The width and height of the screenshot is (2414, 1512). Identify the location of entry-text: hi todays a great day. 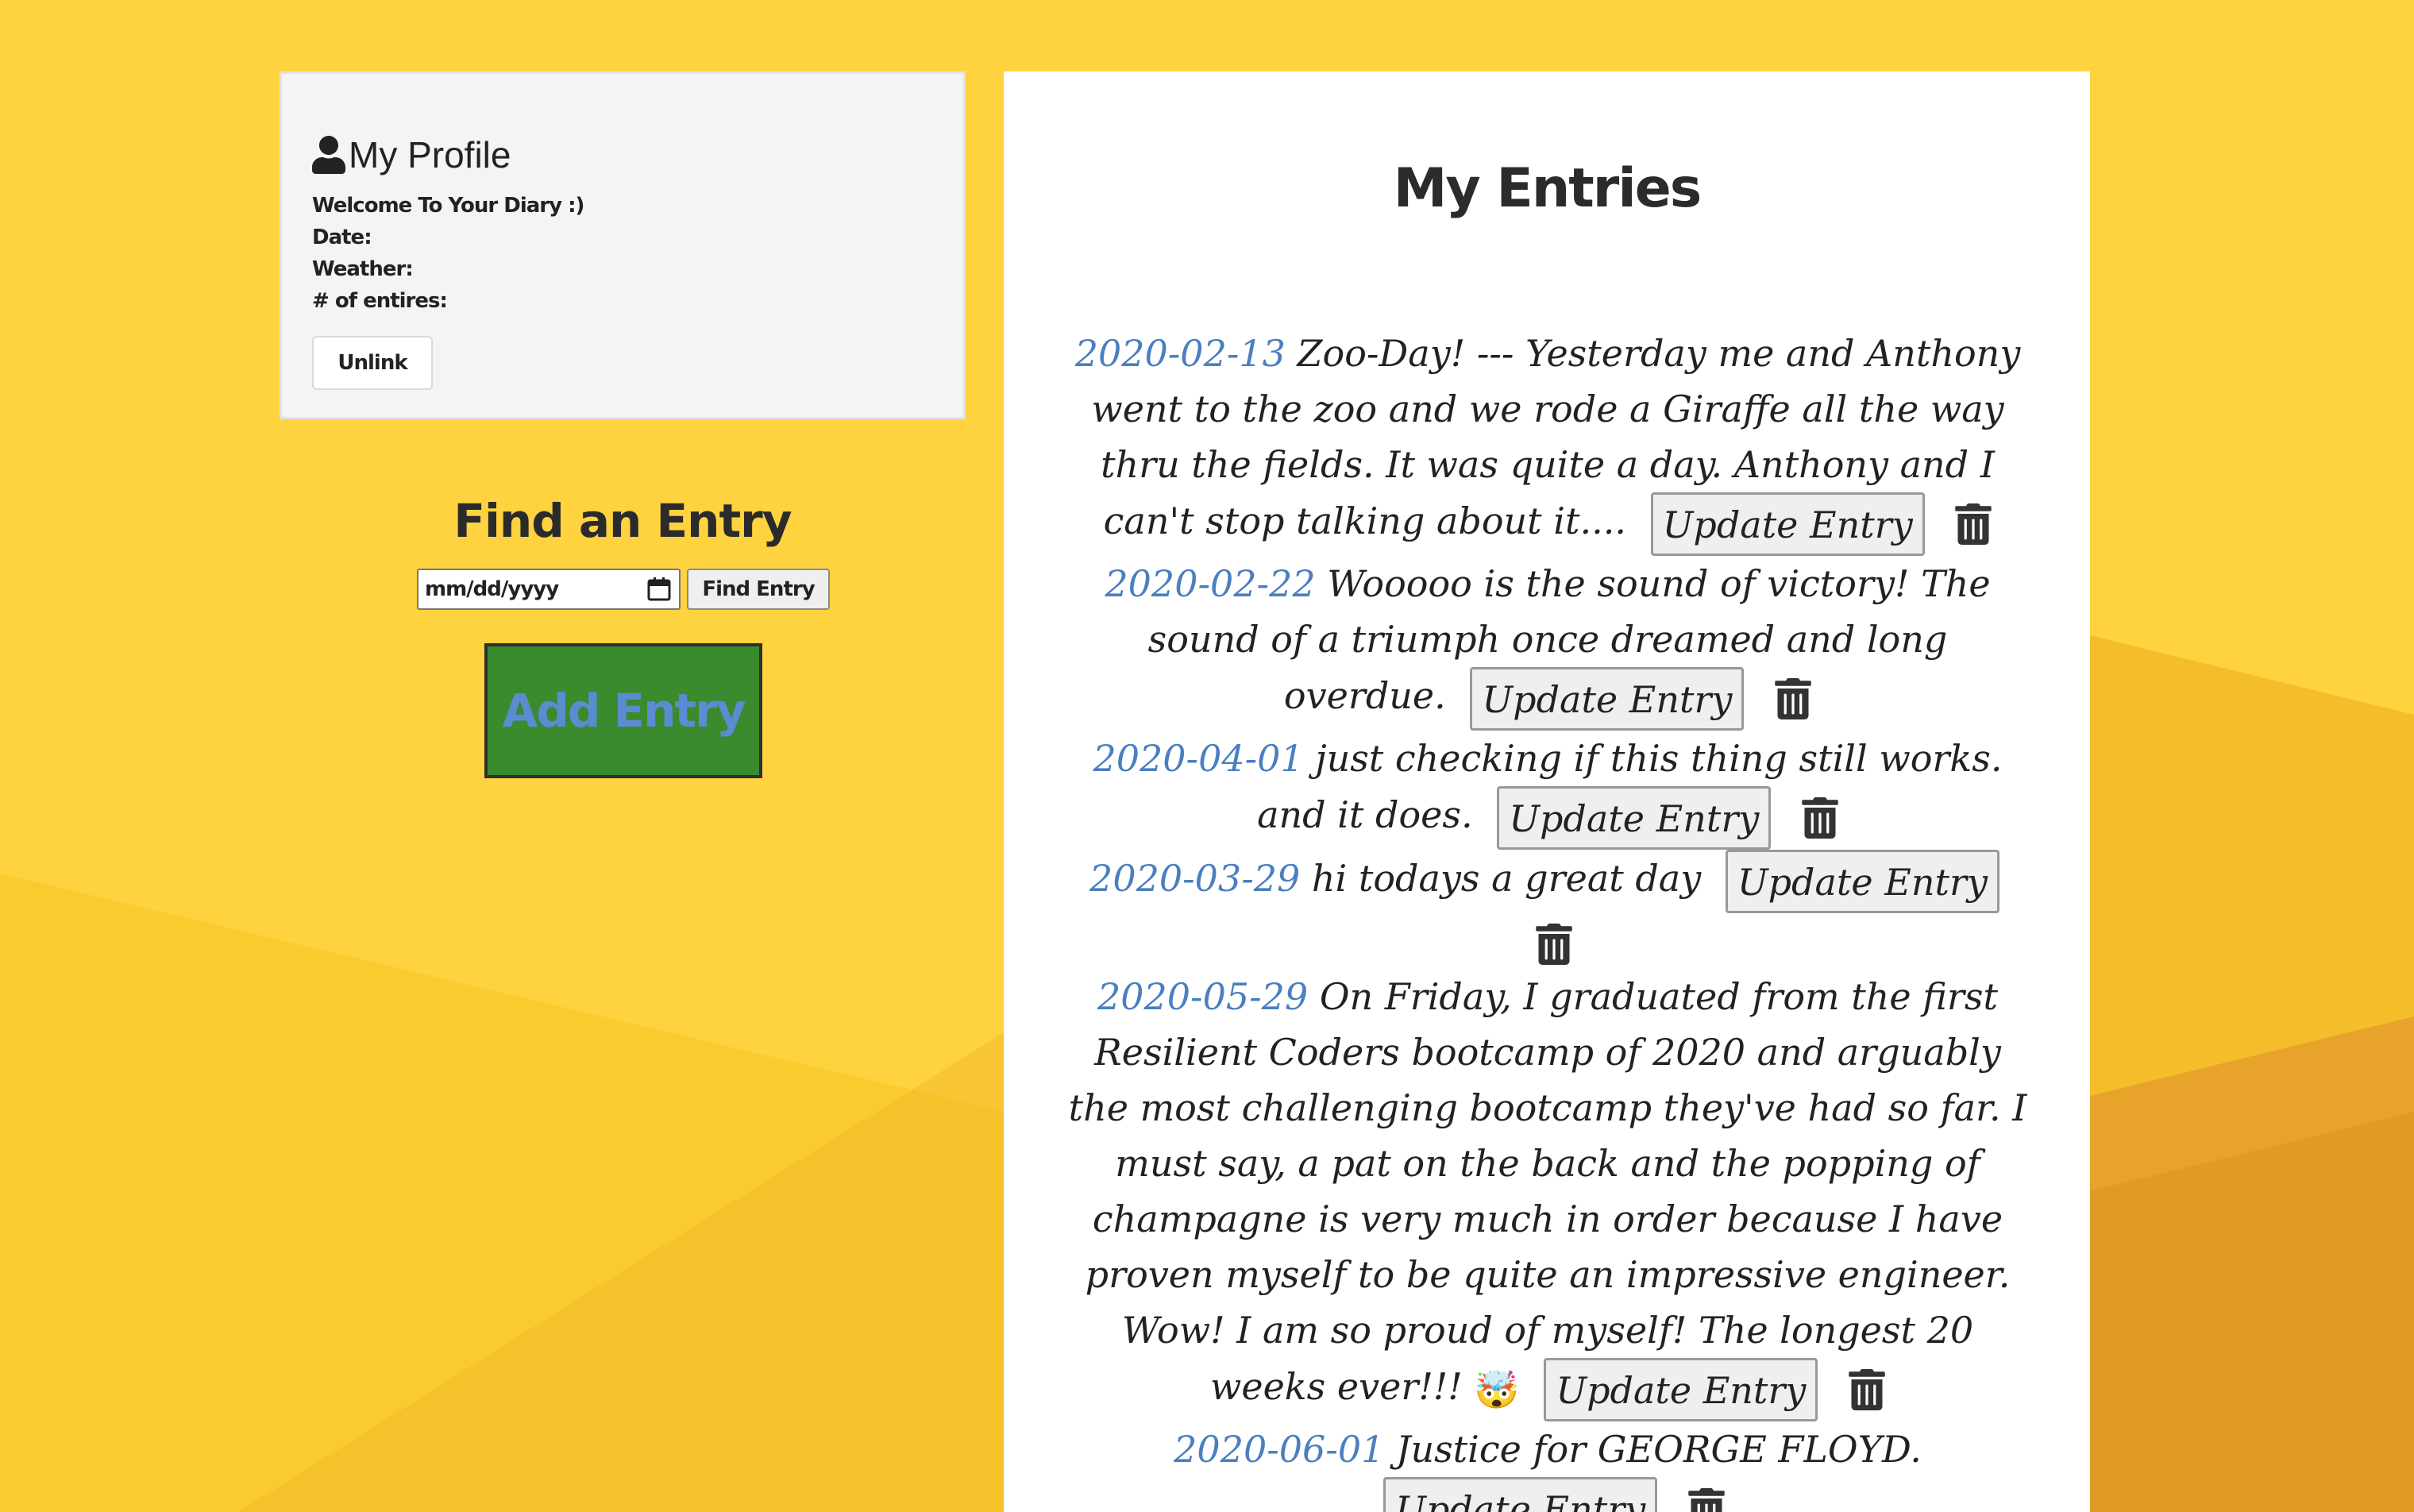
(1506, 878).